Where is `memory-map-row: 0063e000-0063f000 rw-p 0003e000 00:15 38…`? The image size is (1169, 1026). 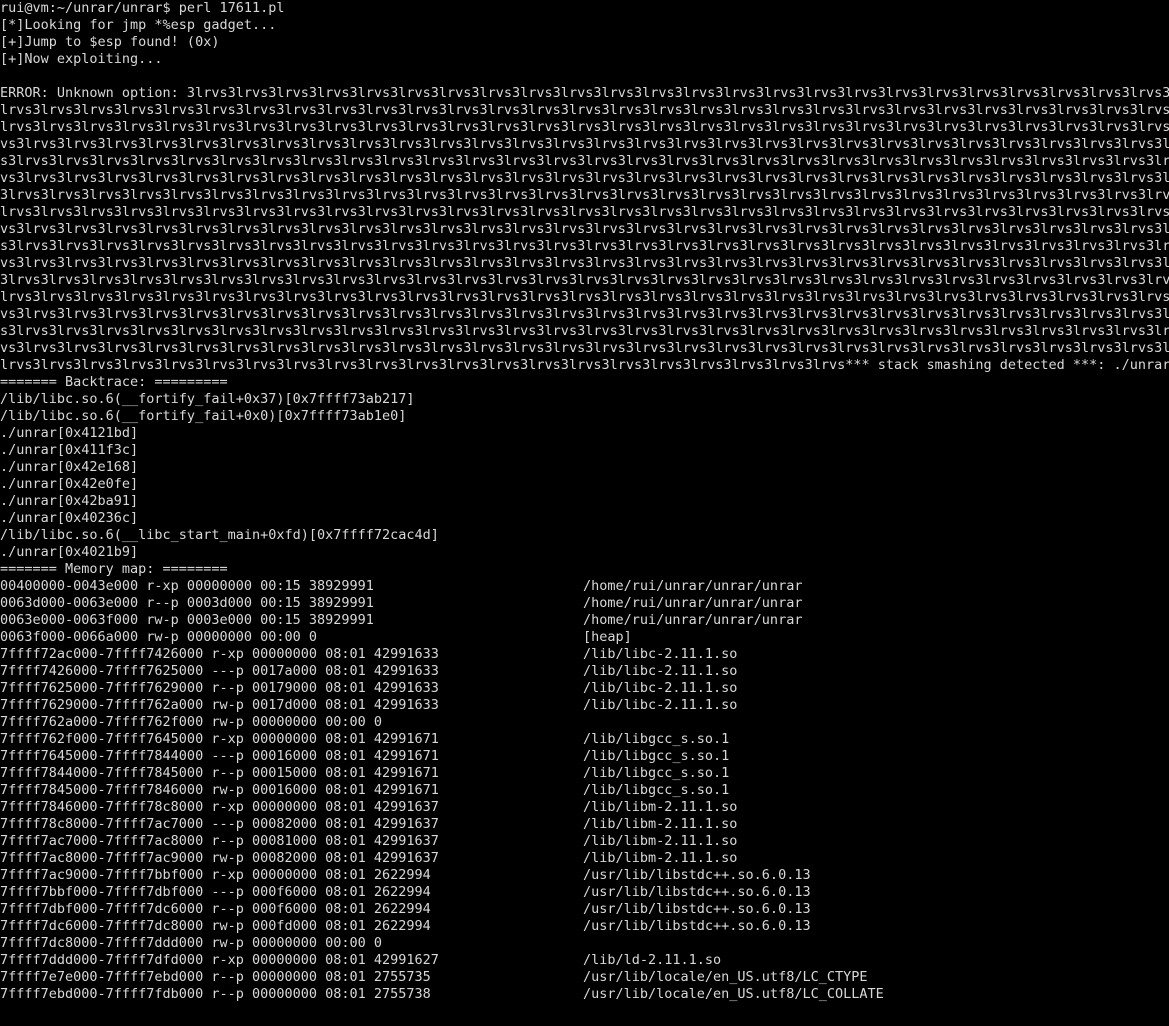 memory-map-row: 0063e000-0063f000 rw-p 0003e000 00:15 38… is located at coordinates (584, 620).